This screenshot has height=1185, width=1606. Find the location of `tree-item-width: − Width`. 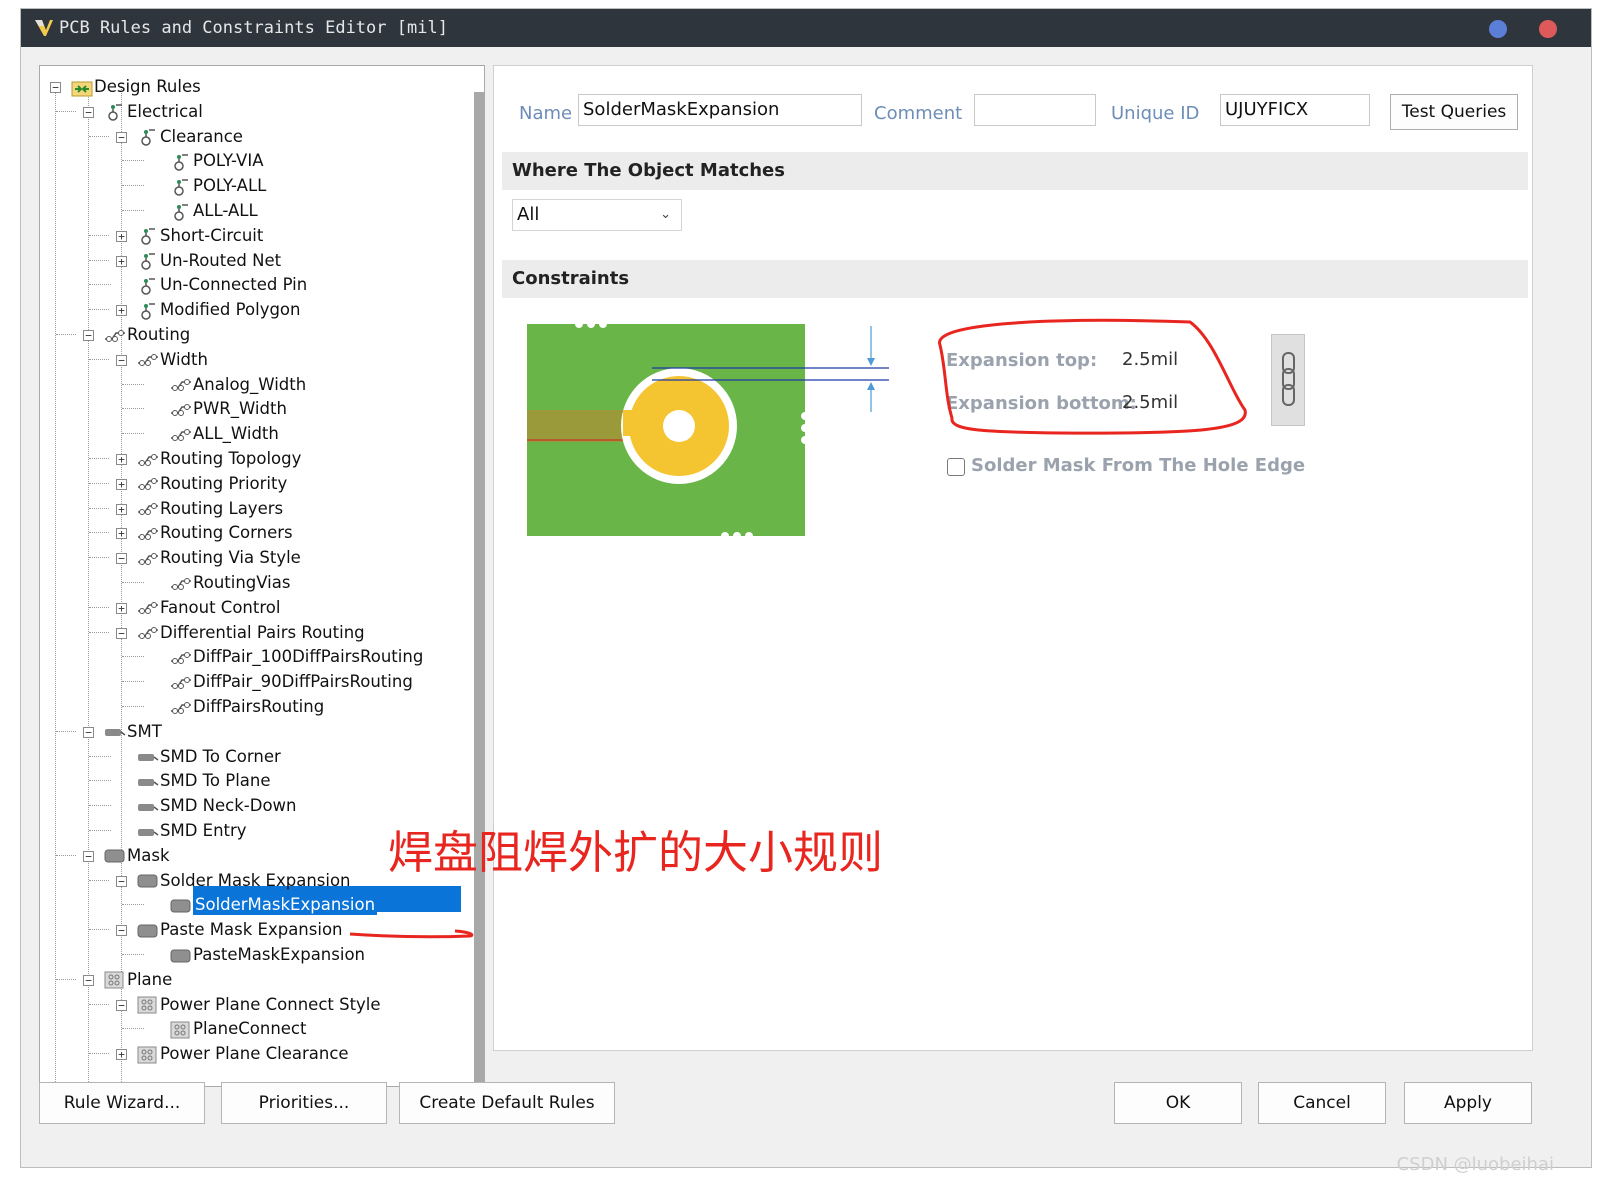

tree-item-width: − Width is located at coordinates (162, 359).